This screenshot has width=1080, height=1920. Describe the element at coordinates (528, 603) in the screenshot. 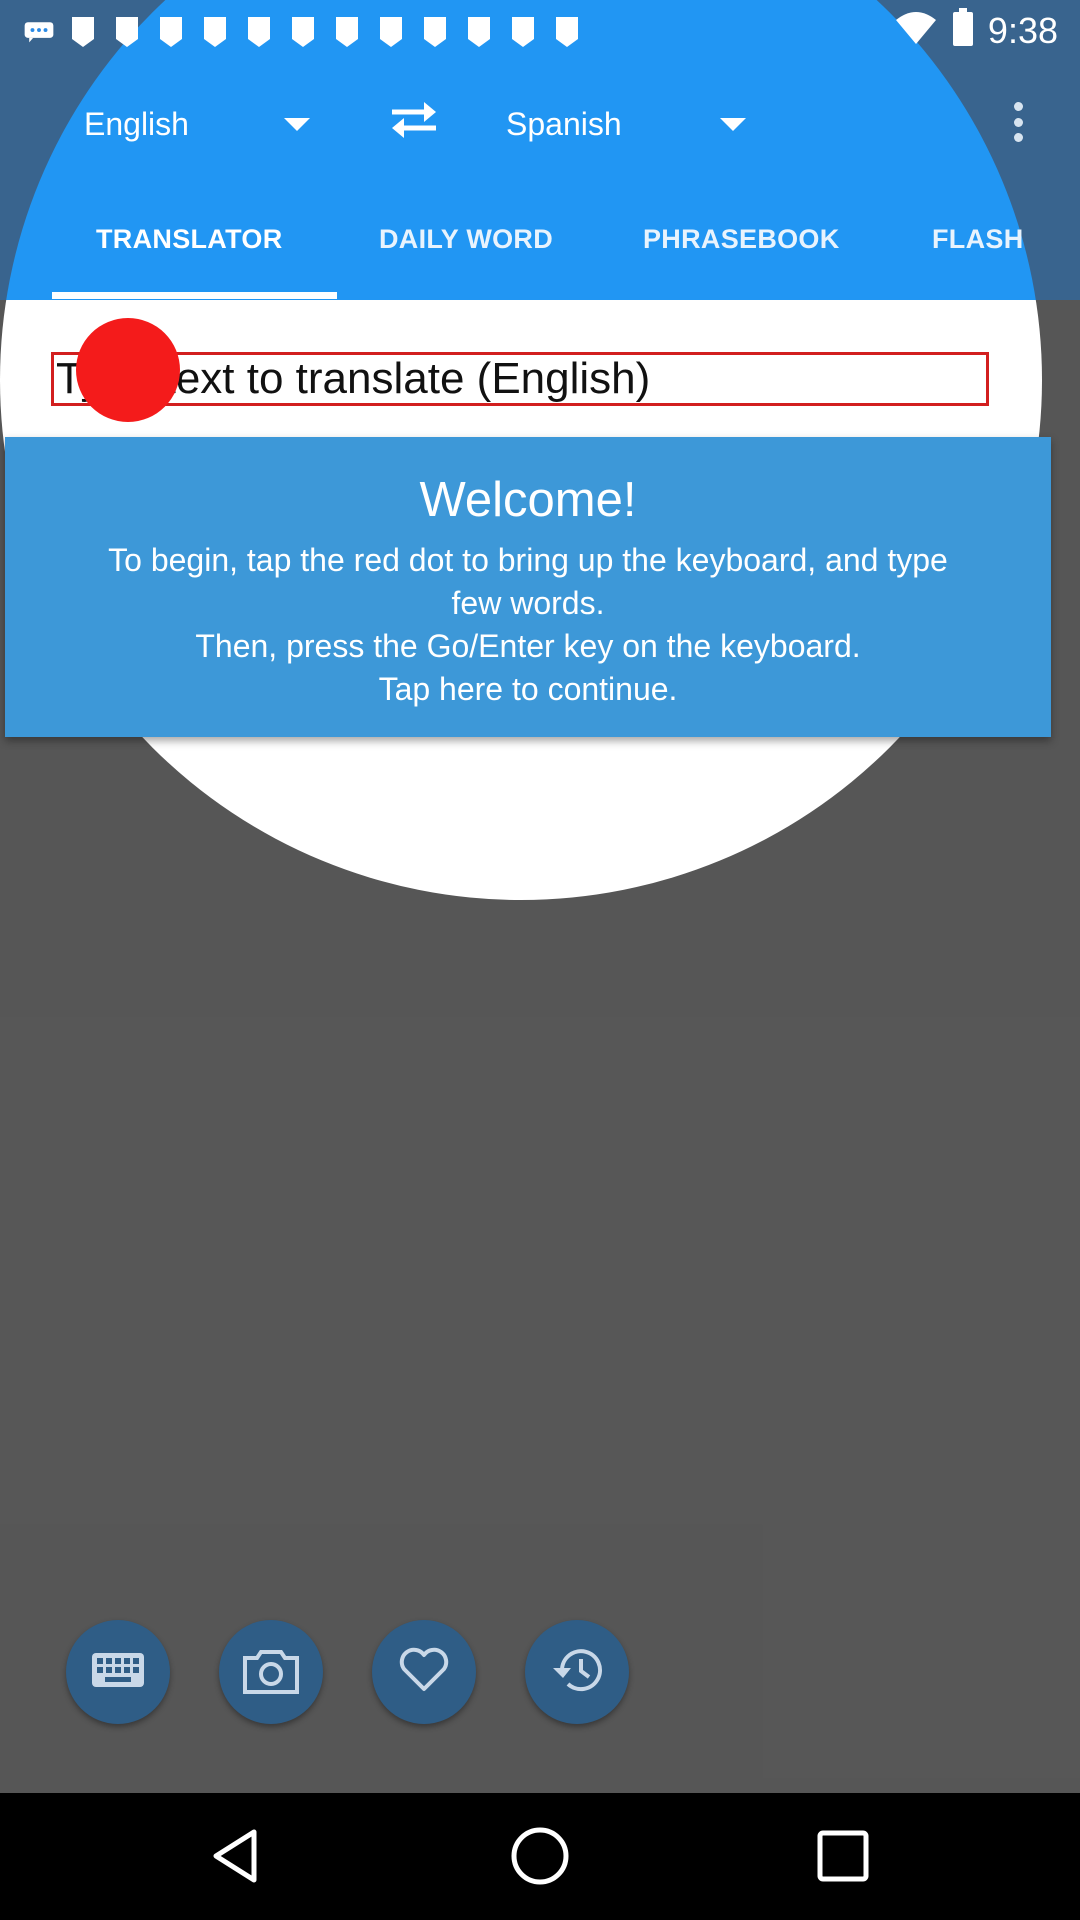

I see `instruction-line: few words.` at that location.